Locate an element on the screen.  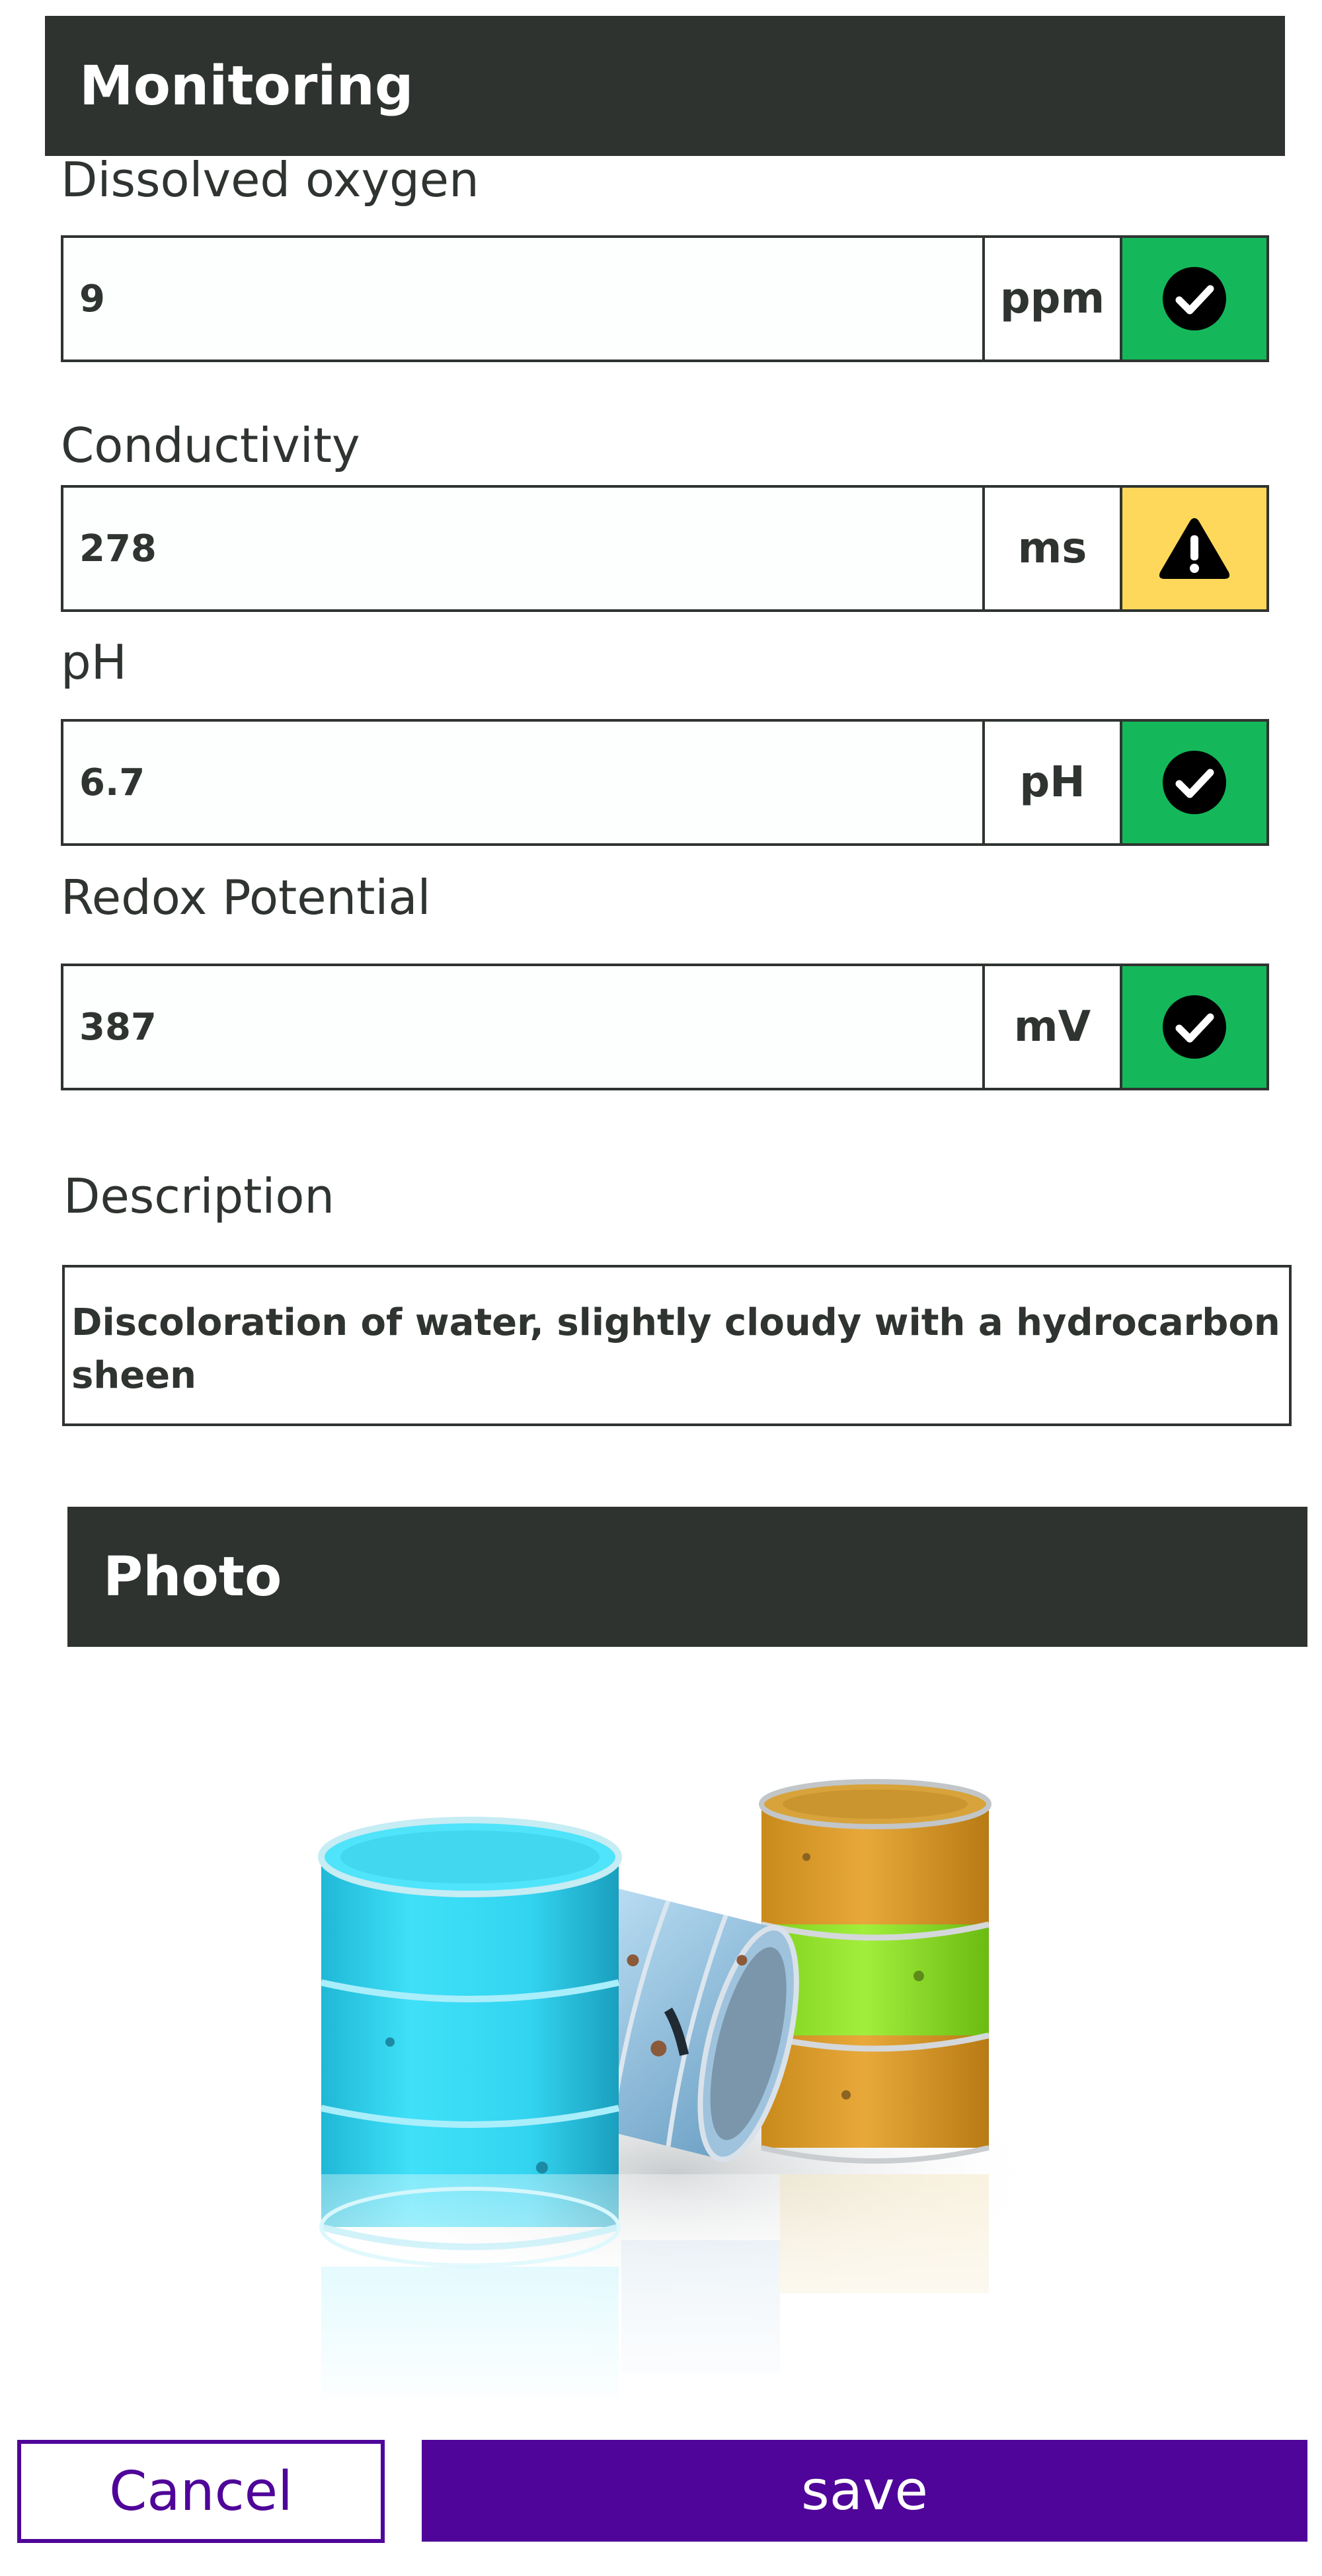
save-button: save is located at coordinates (864, 2491).